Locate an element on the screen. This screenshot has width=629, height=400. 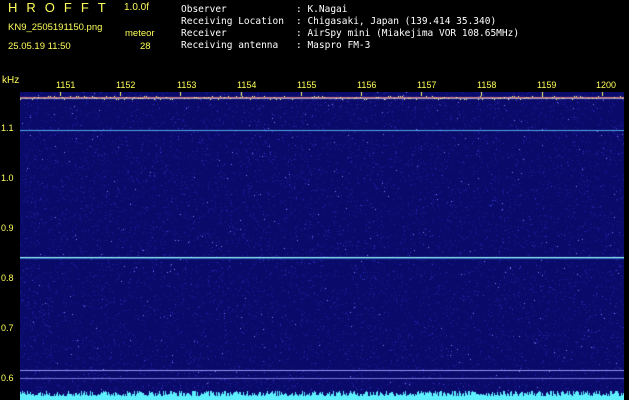
time-tick-label: 1159 is located at coordinates (547, 85).